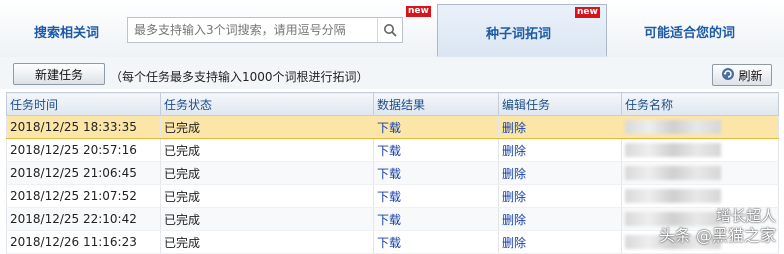  I want to click on watermark-line1: 增长超人, so click(745, 216).